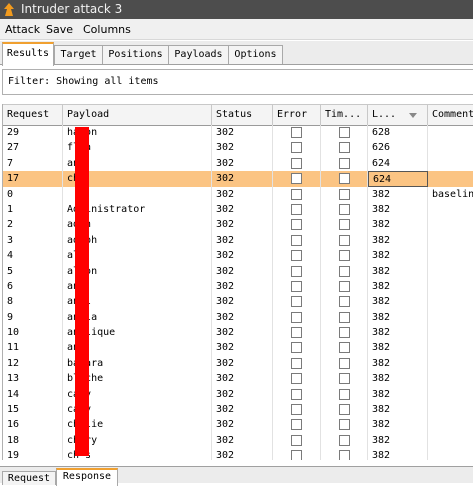 This screenshot has width=473, height=486. Describe the element at coordinates (28, 54) in the screenshot. I see `tab-results: Results` at that location.